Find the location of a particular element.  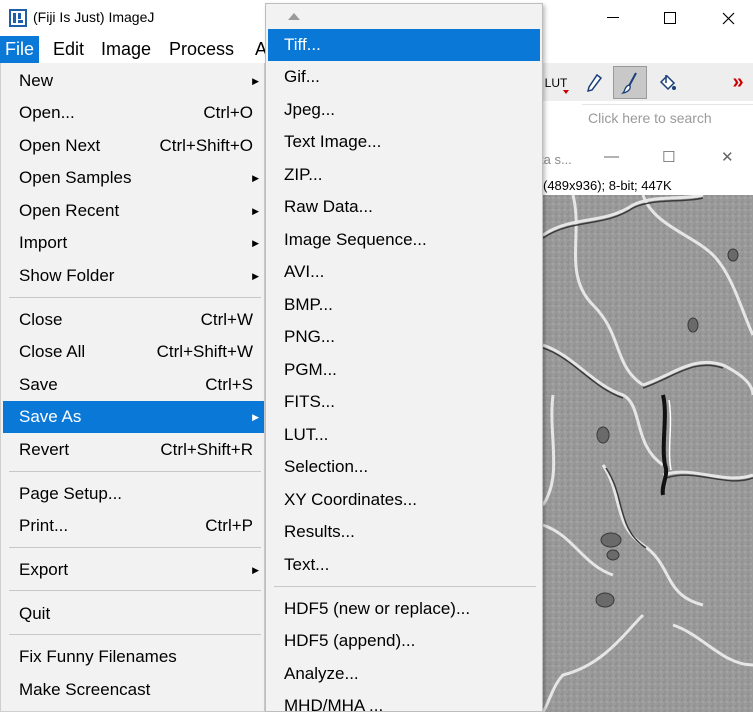

search-input: Click here to search is located at coordinates (667, 117).